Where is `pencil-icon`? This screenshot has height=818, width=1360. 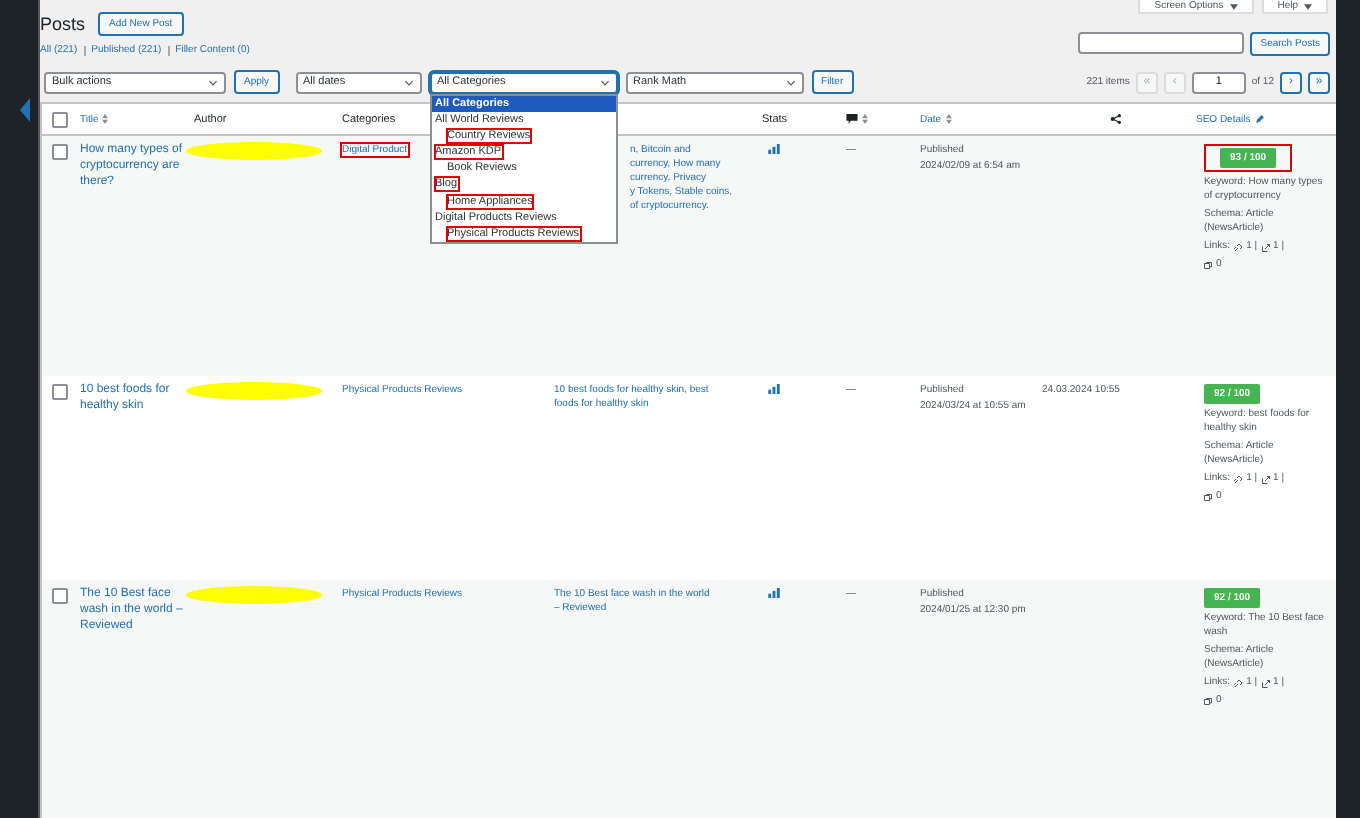
pencil-icon is located at coordinates (1260, 119).